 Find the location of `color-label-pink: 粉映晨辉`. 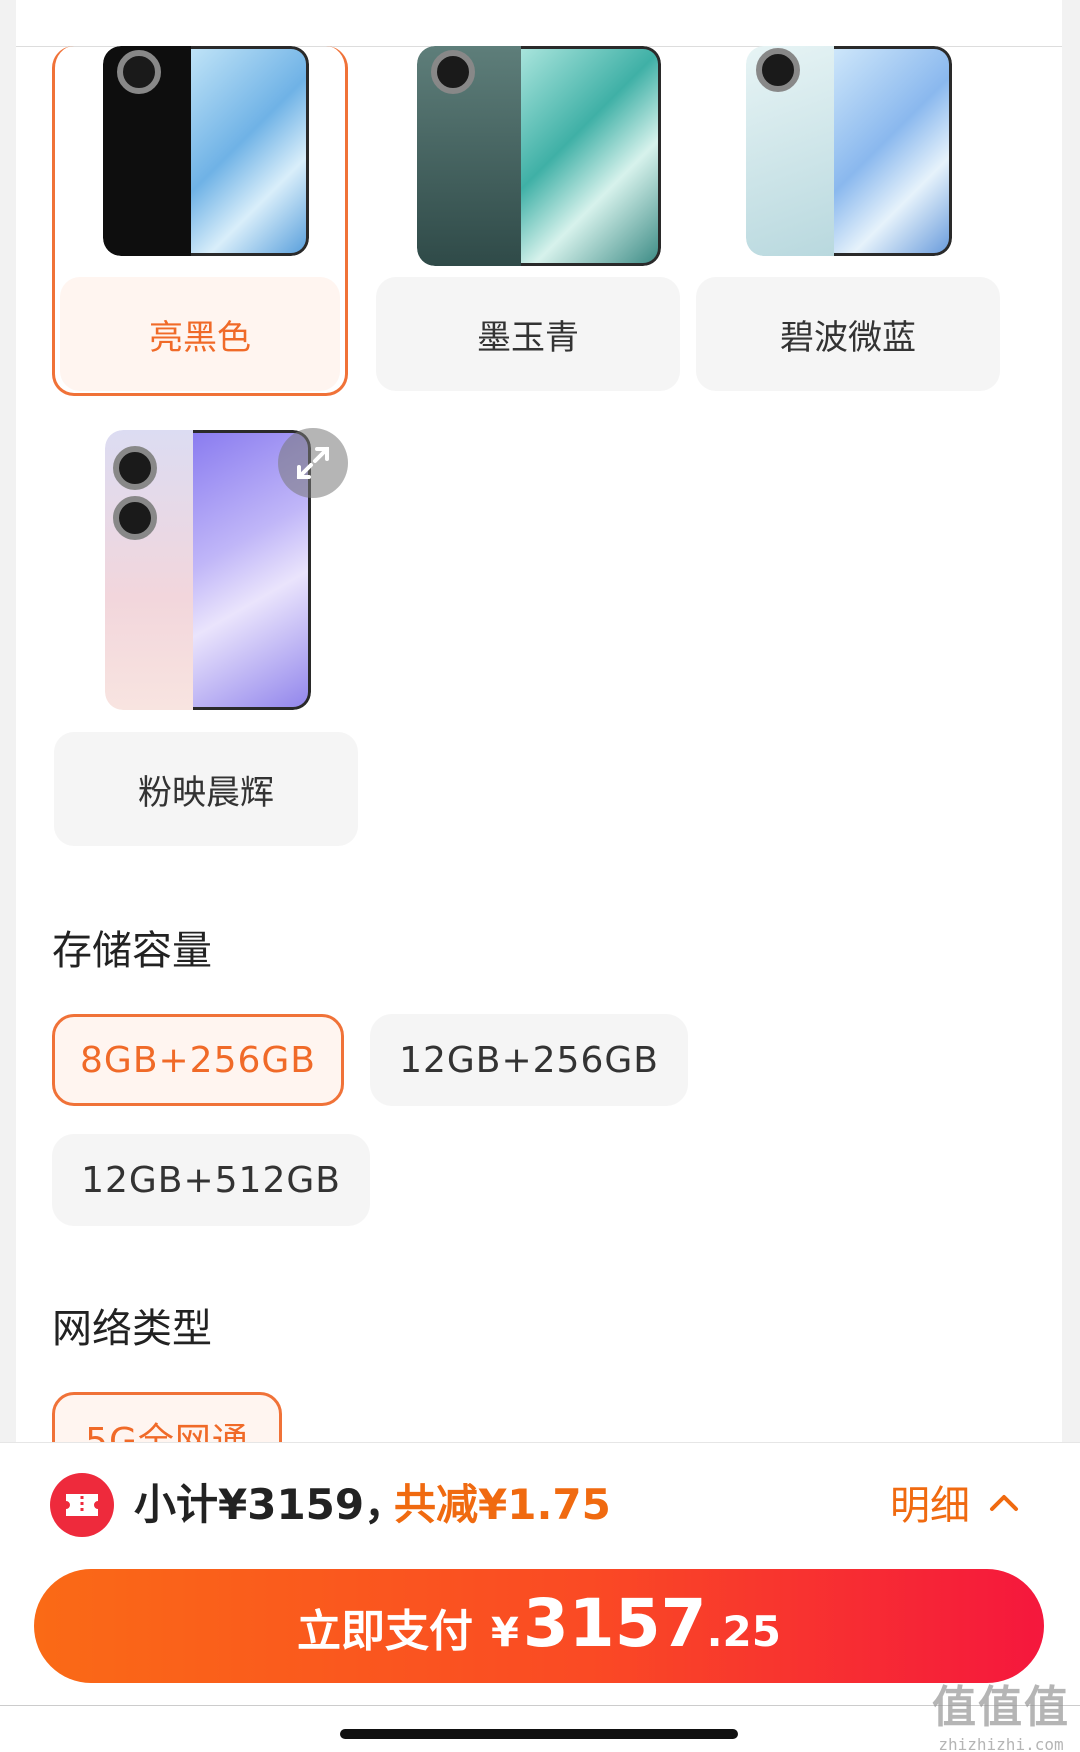

color-label-pink: 粉映晨辉 is located at coordinates (206, 789).